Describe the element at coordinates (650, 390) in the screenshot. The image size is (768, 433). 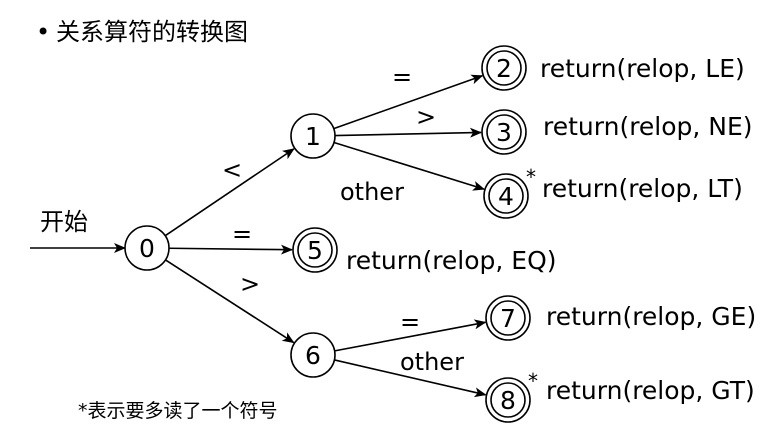
I see `state-action-8: return(relop, GT)` at that location.